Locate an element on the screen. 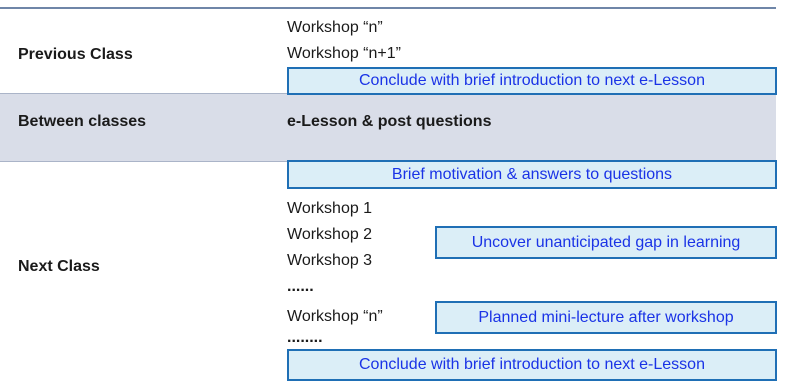 This screenshot has width=807, height=381. next-workshop-1: Workshop 1 is located at coordinates (330, 208).